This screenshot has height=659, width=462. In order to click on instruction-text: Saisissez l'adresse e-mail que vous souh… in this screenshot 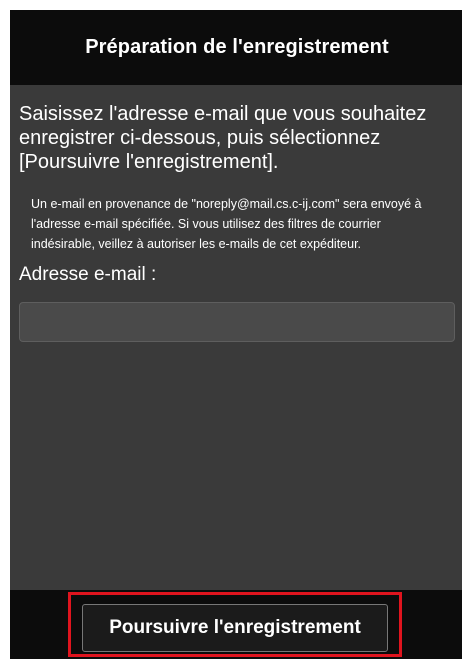, I will do `click(223, 138)`.